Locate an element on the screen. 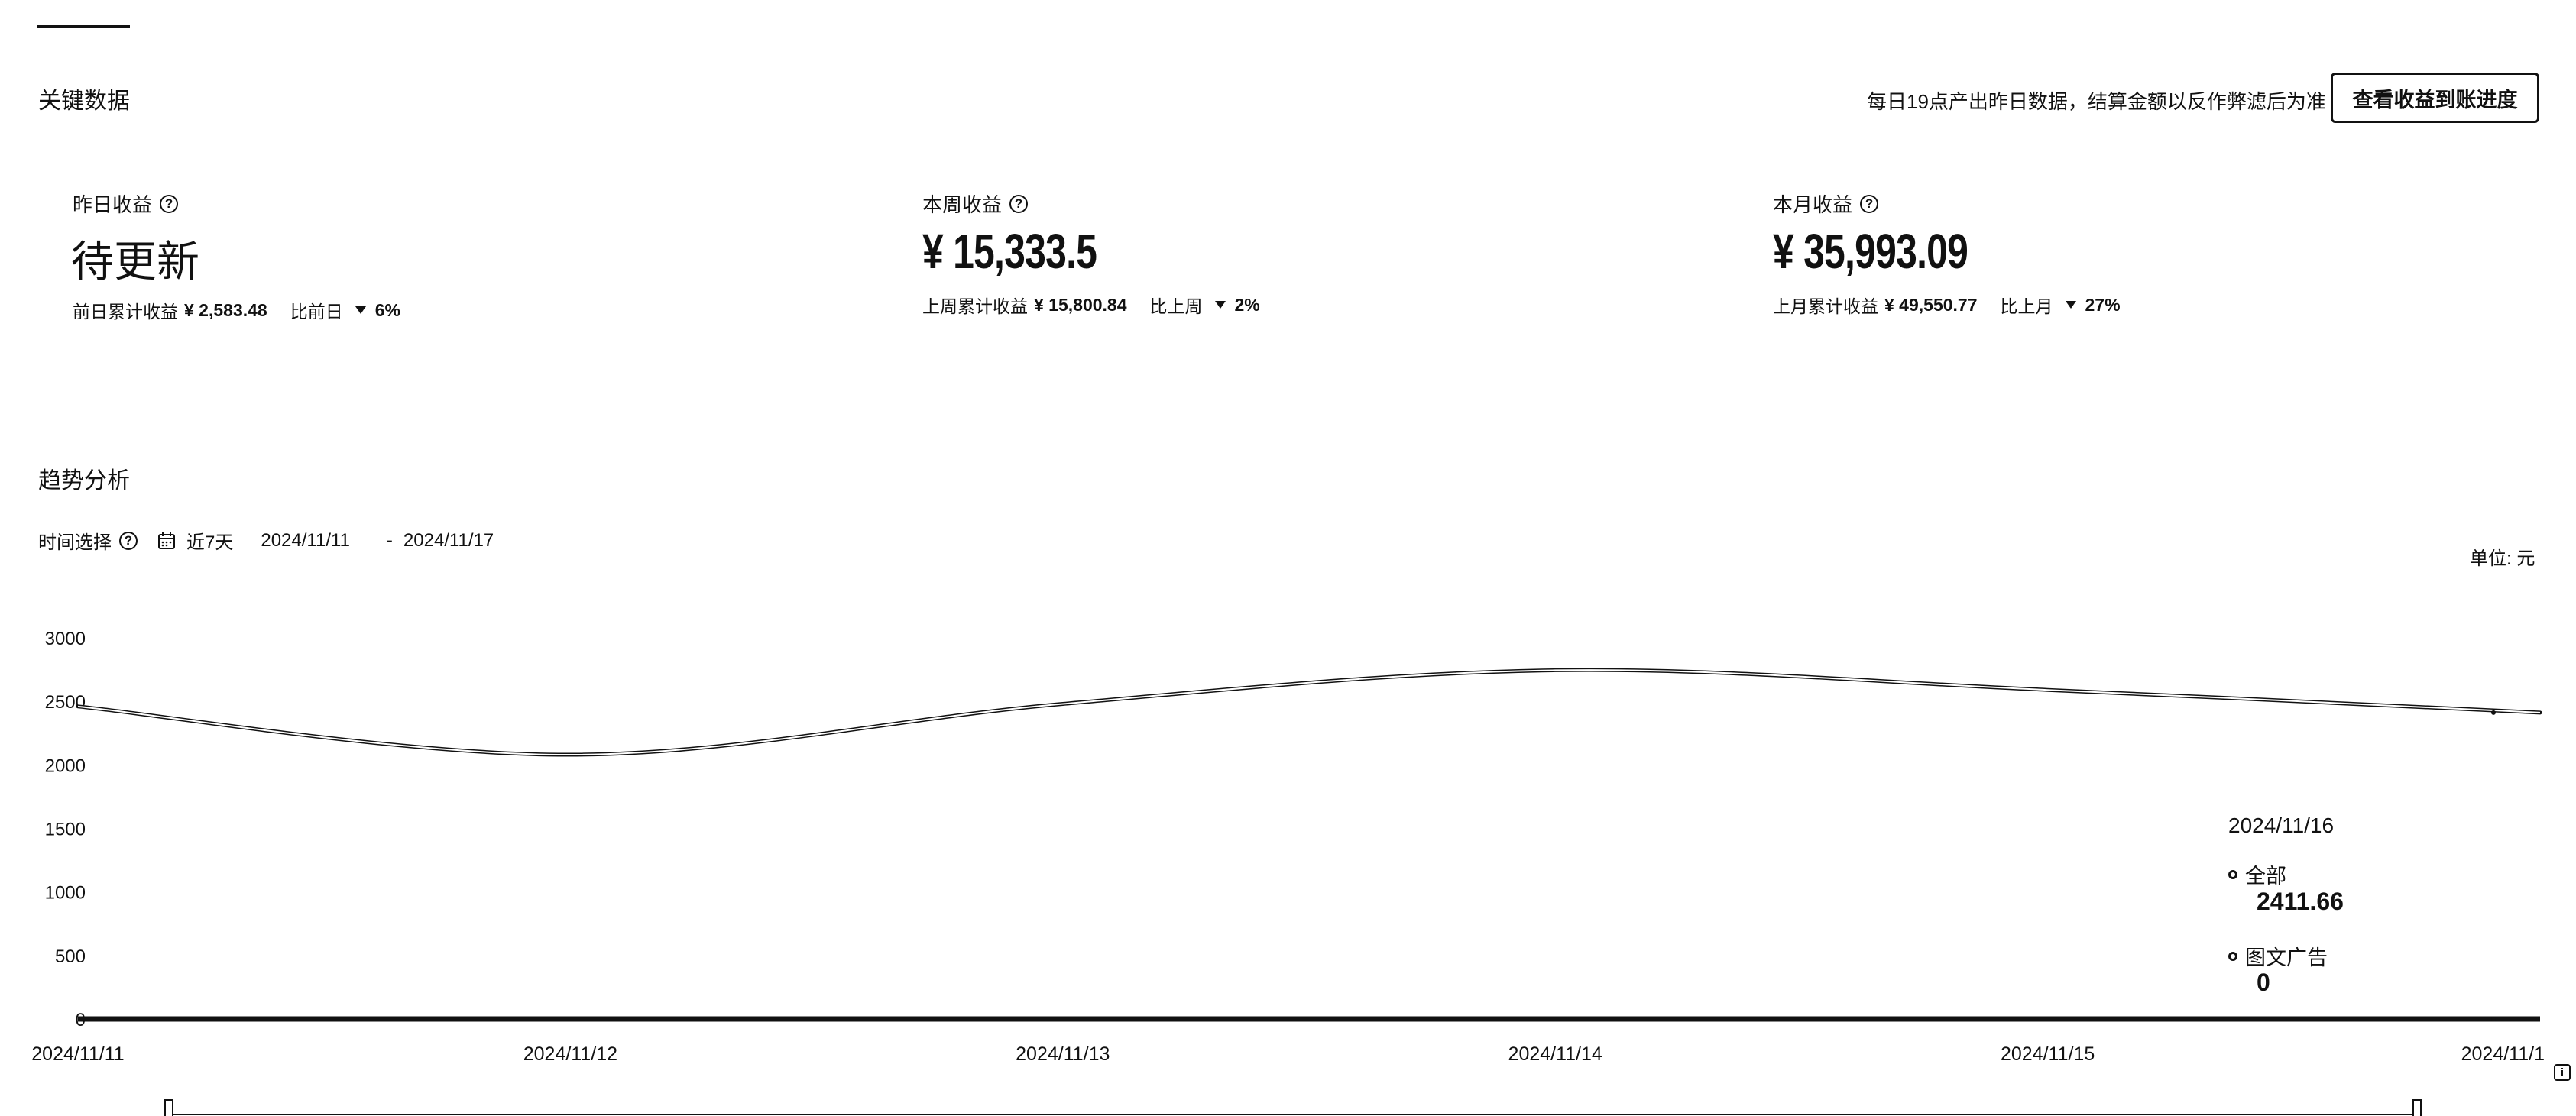 Image resolution: width=2576 pixels, height=1116 pixels. stat-value-yesterday: 待更新 is located at coordinates (135, 262).